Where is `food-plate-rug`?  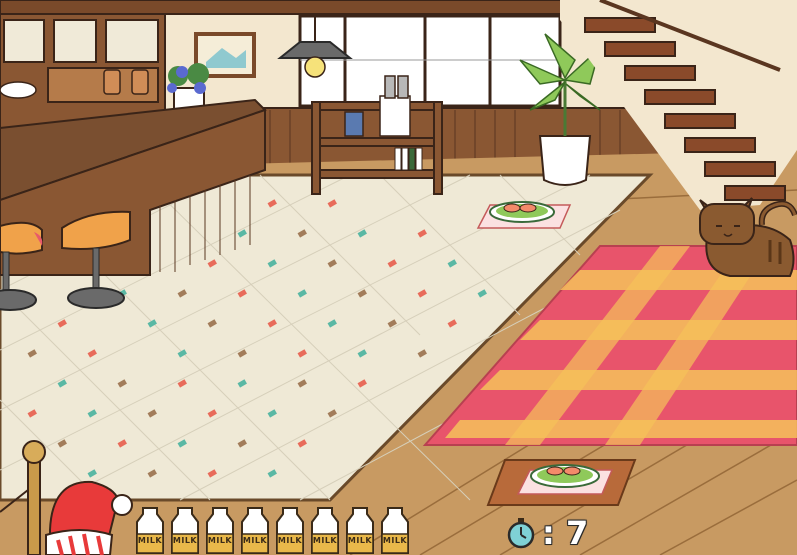
food-plate-rug is located at coordinates (561, 482).